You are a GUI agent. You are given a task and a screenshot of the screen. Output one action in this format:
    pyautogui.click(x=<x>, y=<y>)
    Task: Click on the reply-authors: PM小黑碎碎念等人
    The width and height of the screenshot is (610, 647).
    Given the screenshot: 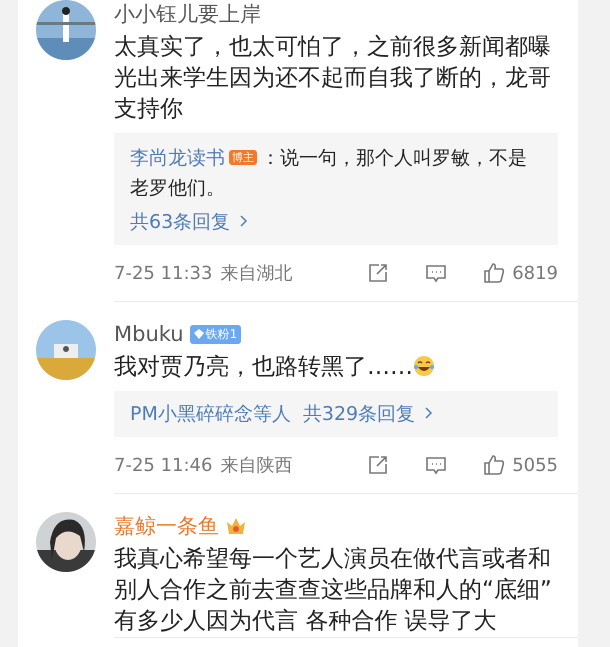 What is the action you would take?
    pyautogui.click(x=210, y=414)
    